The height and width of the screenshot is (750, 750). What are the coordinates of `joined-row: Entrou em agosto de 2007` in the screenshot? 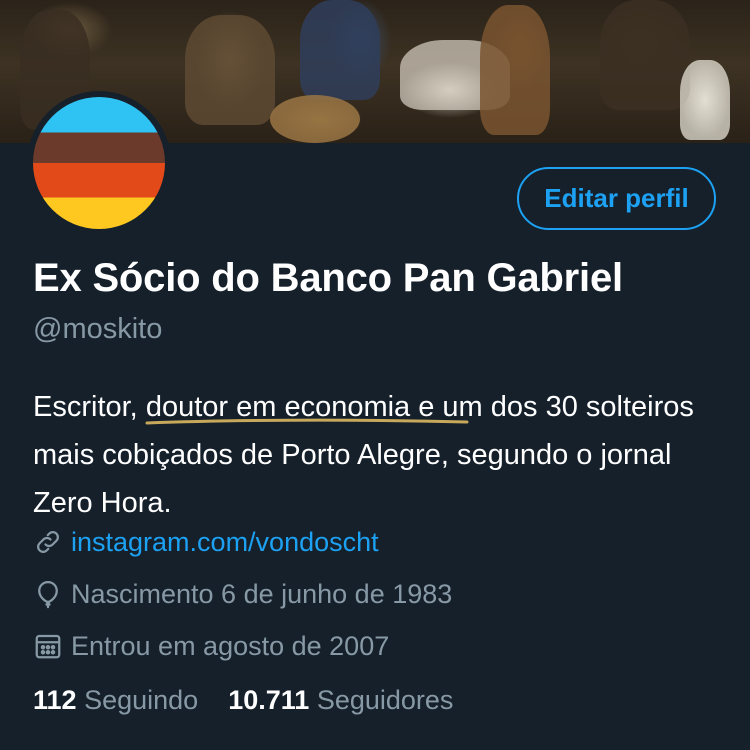 It's located at (211, 646).